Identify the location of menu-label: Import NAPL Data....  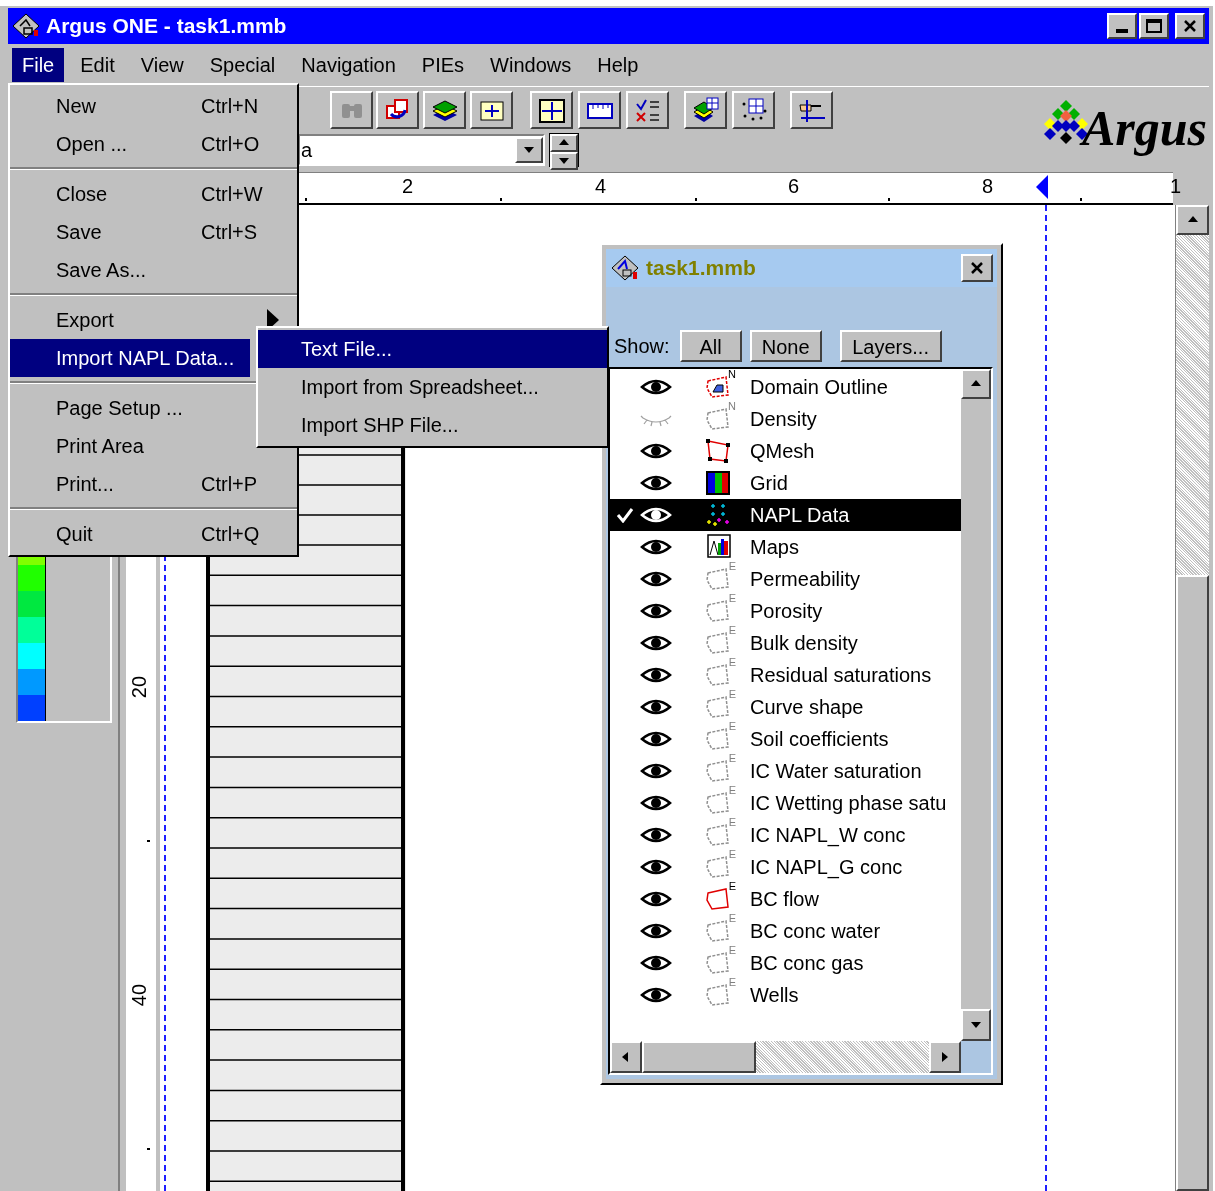
(145, 358).